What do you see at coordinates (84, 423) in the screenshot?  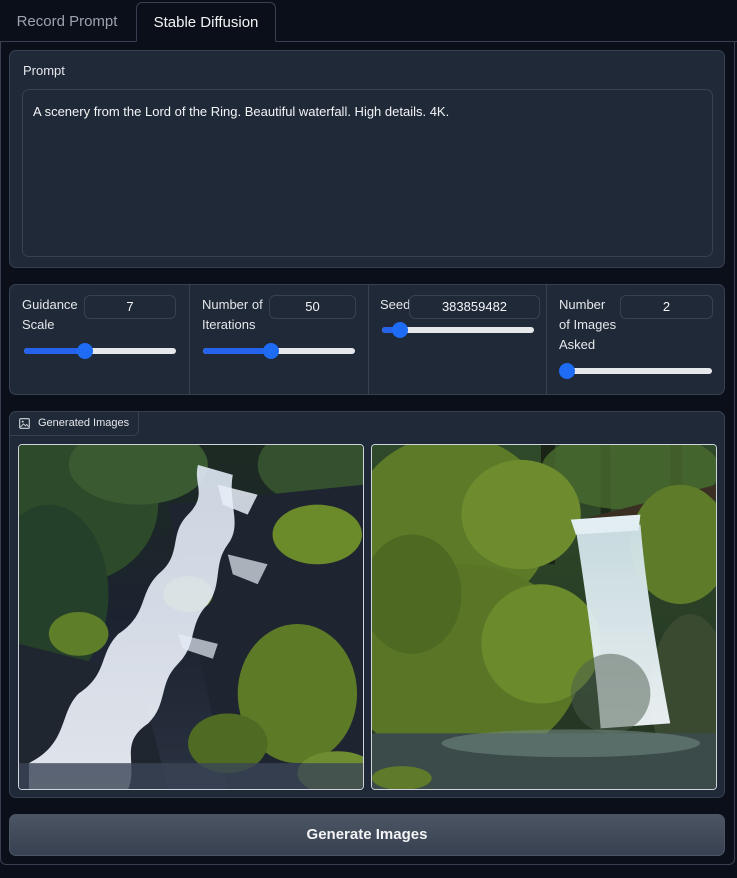 I see `gallery-label-text: Generated Images` at bounding box center [84, 423].